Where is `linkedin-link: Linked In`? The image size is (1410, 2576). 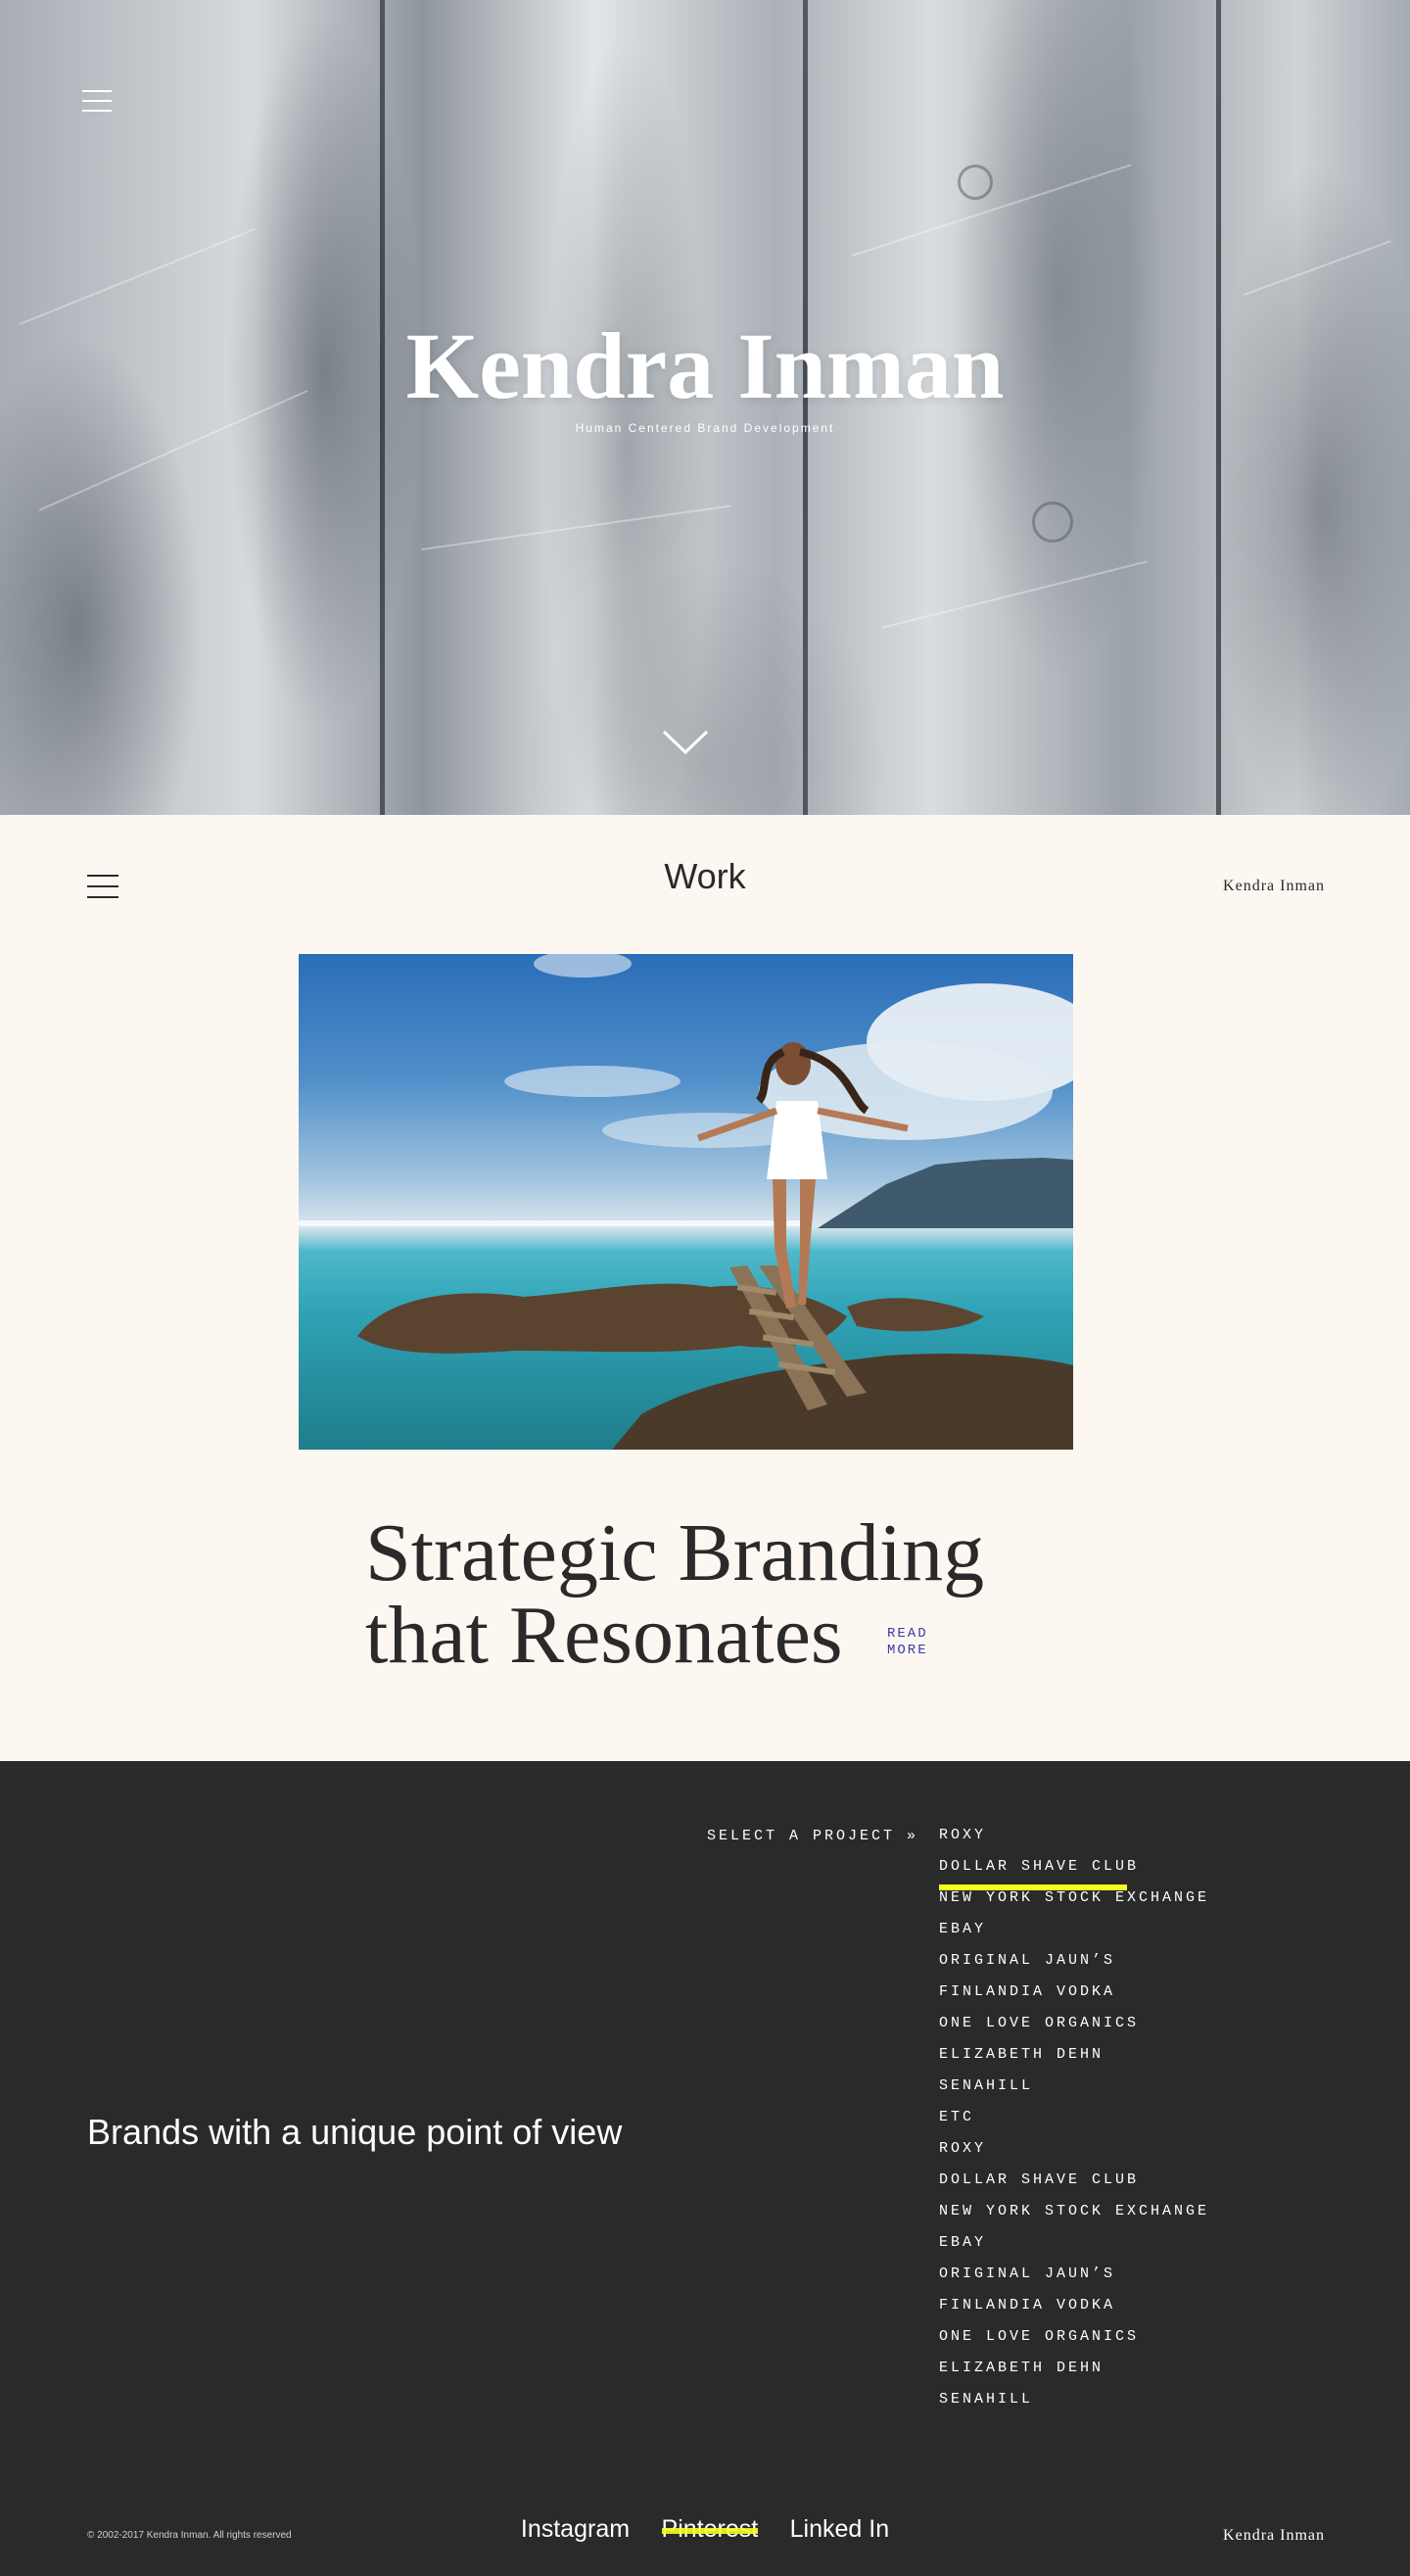 linkedin-link: Linked In is located at coordinates (839, 2529).